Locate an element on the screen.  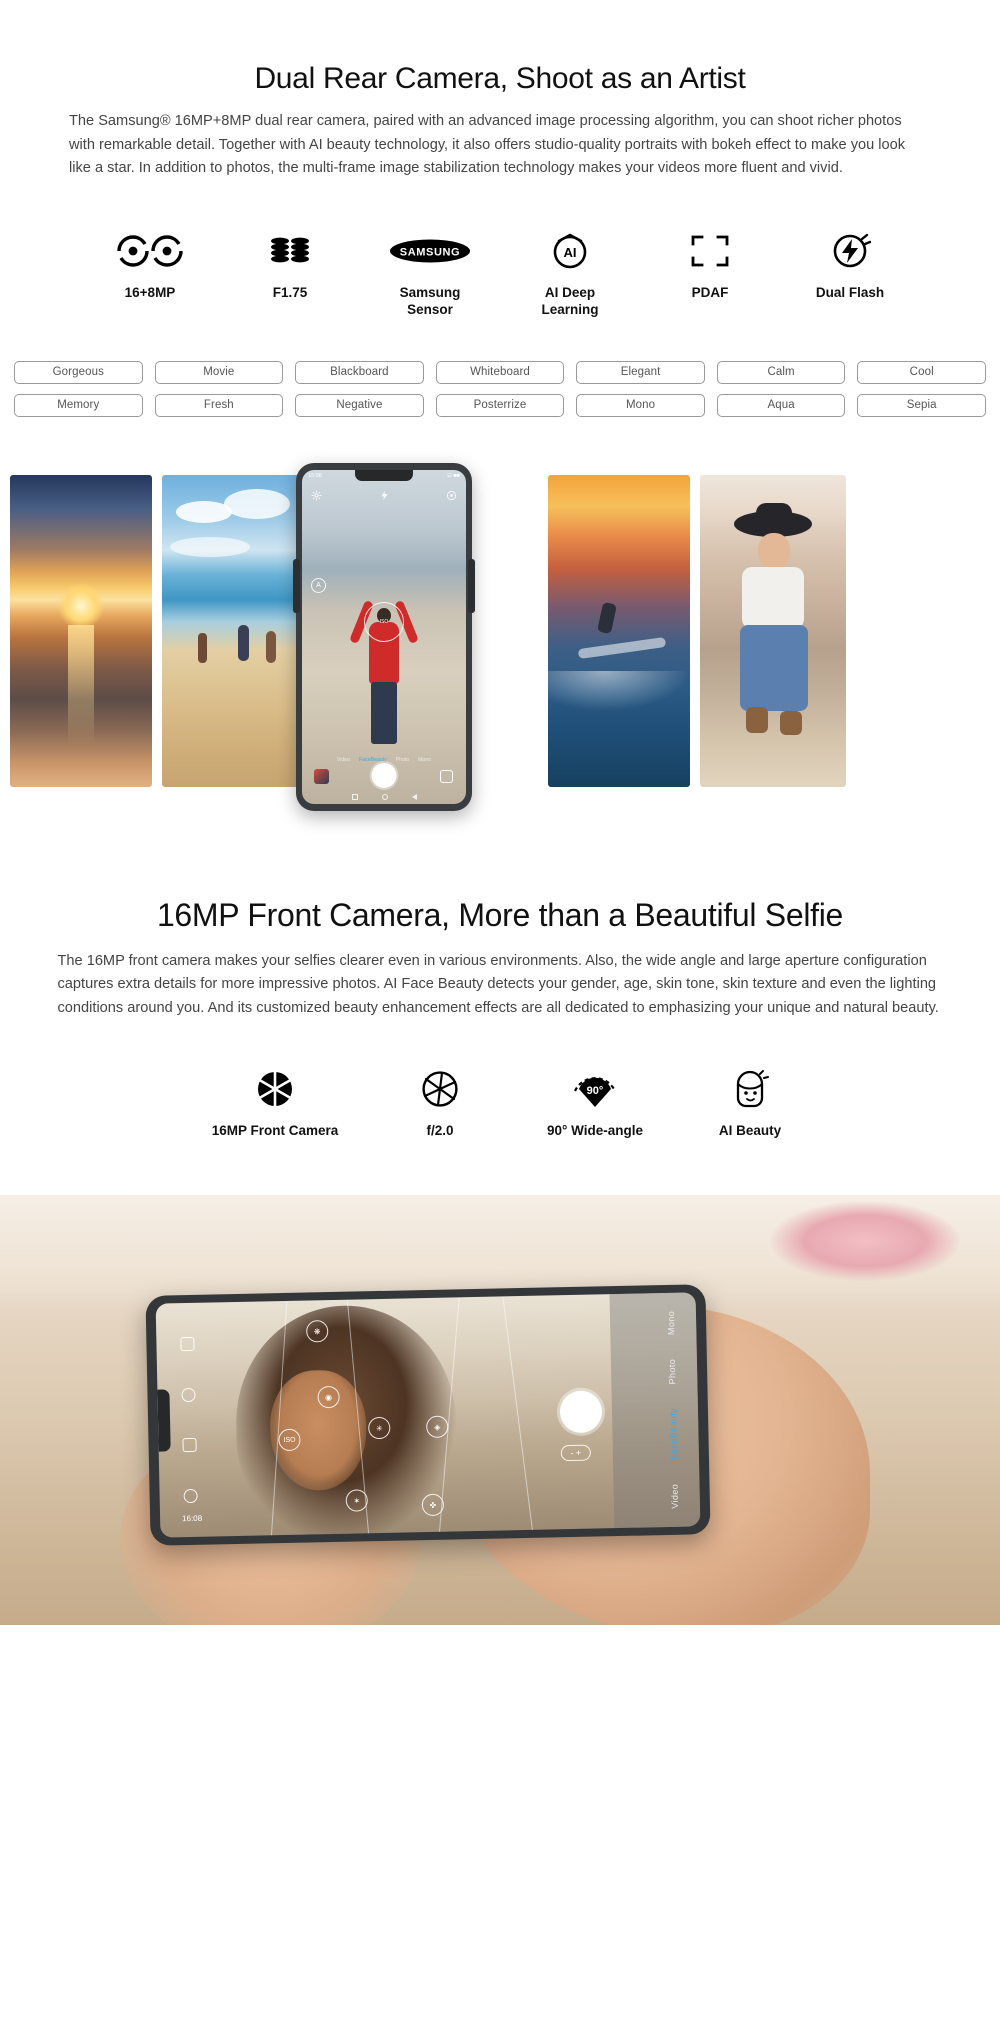
feature-ai-beauty: AI Beauty is located at coordinates (750, 1103).